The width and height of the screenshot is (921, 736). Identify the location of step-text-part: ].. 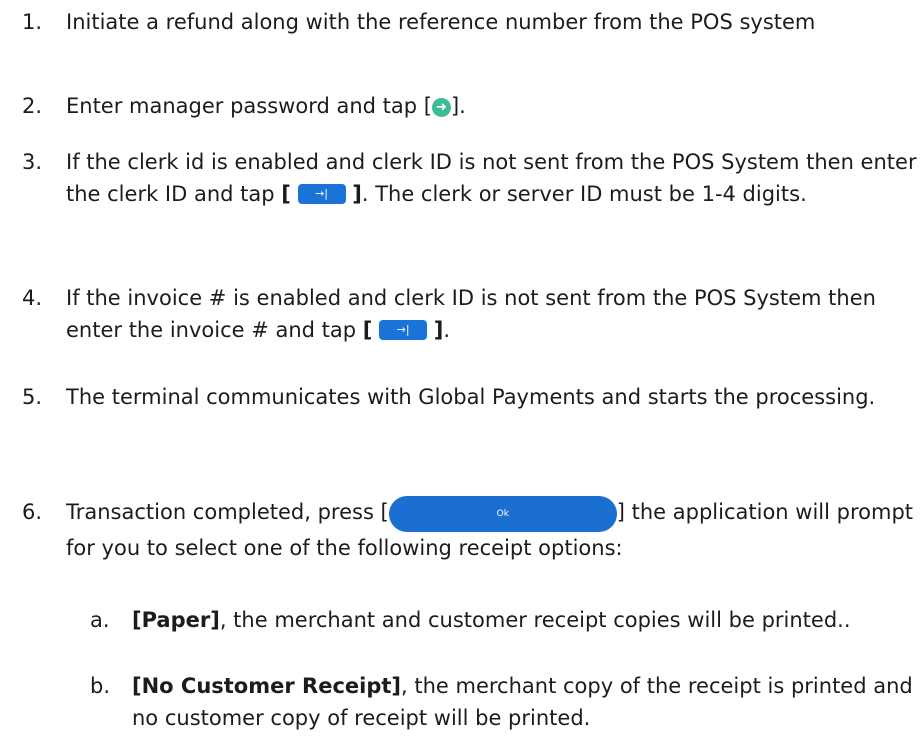
(458, 106).